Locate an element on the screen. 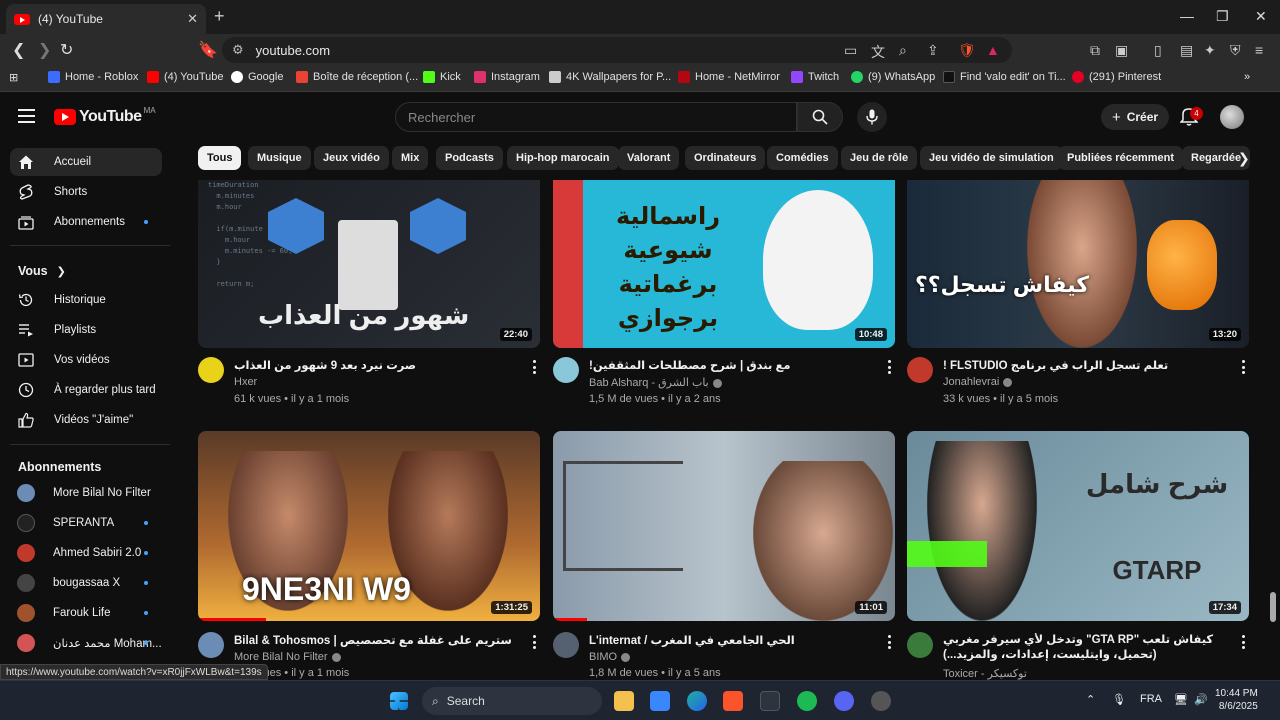 The image size is (1280, 720). sidebar-item-liked-videos: Vidéos "J'aime" is located at coordinates (86, 420).